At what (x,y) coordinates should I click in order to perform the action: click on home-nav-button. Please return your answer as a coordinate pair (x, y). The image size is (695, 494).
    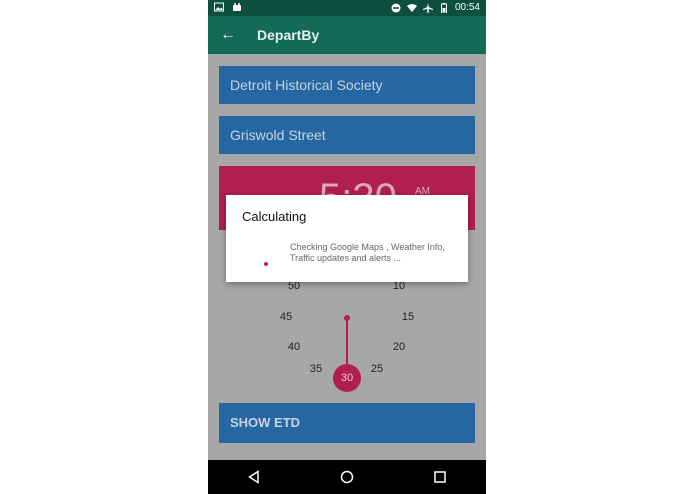
    Looking at the image, I should click on (347, 477).